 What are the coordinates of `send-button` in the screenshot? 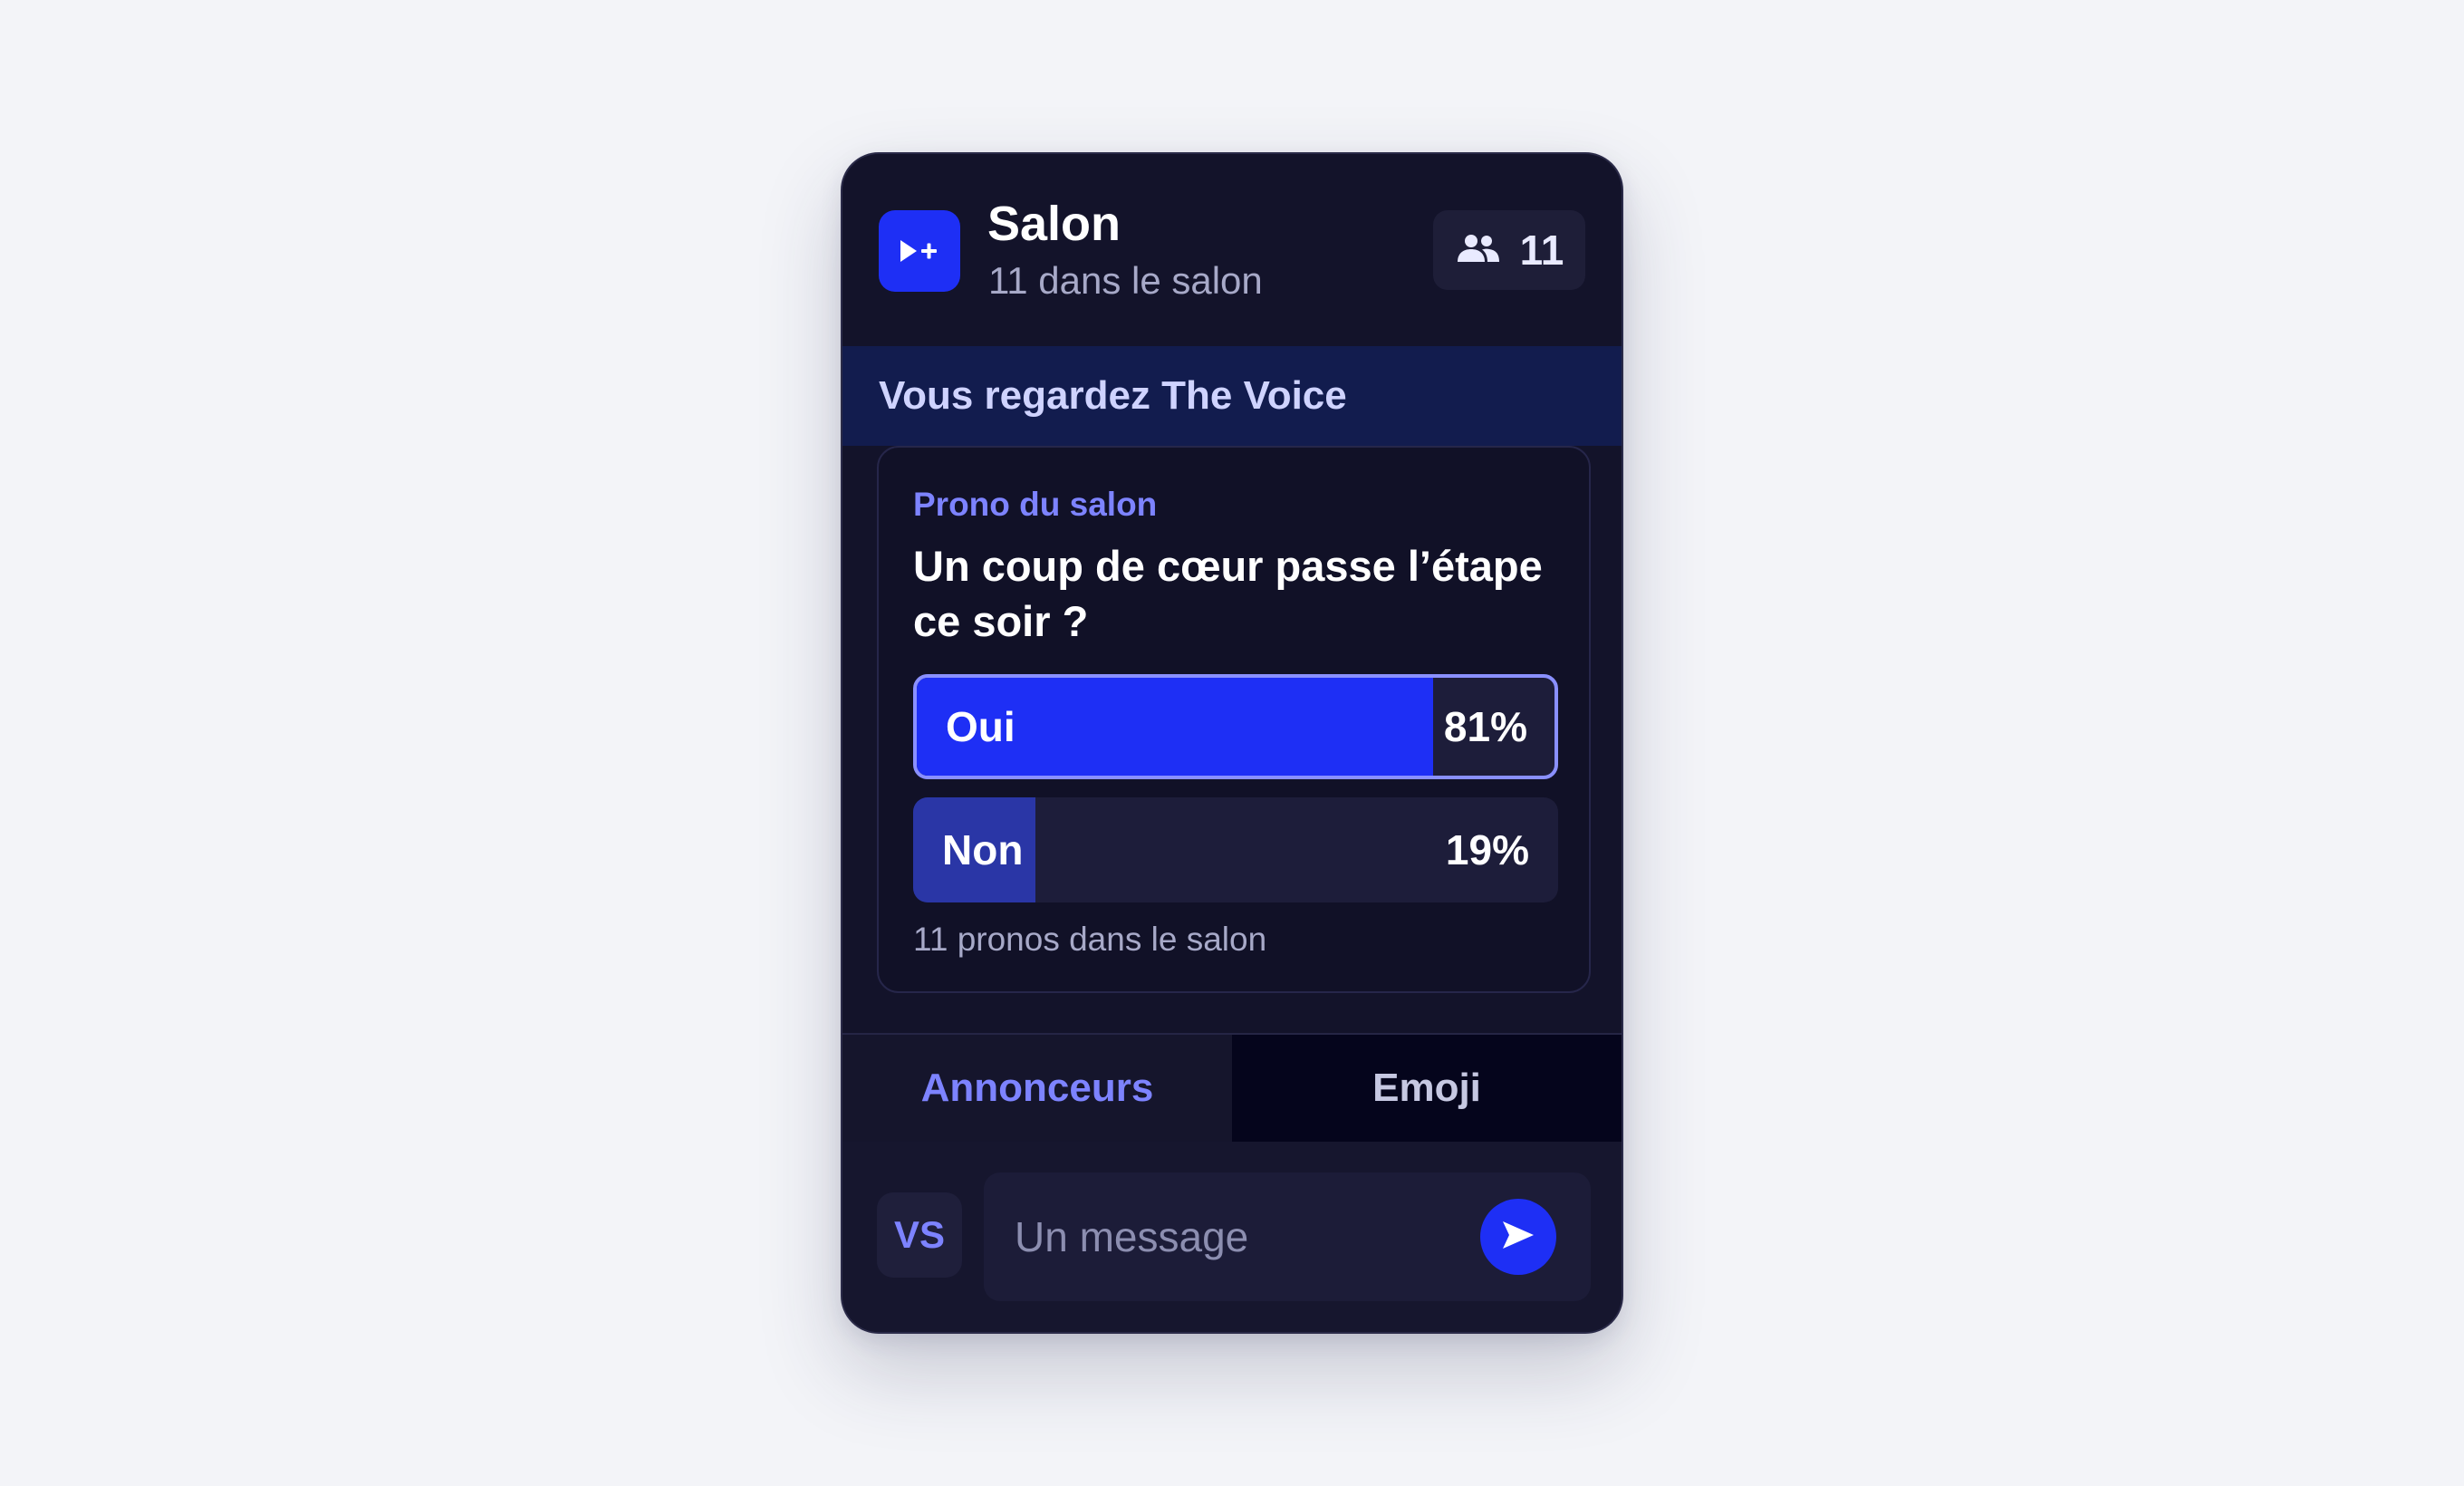 It's located at (1518, 1237).